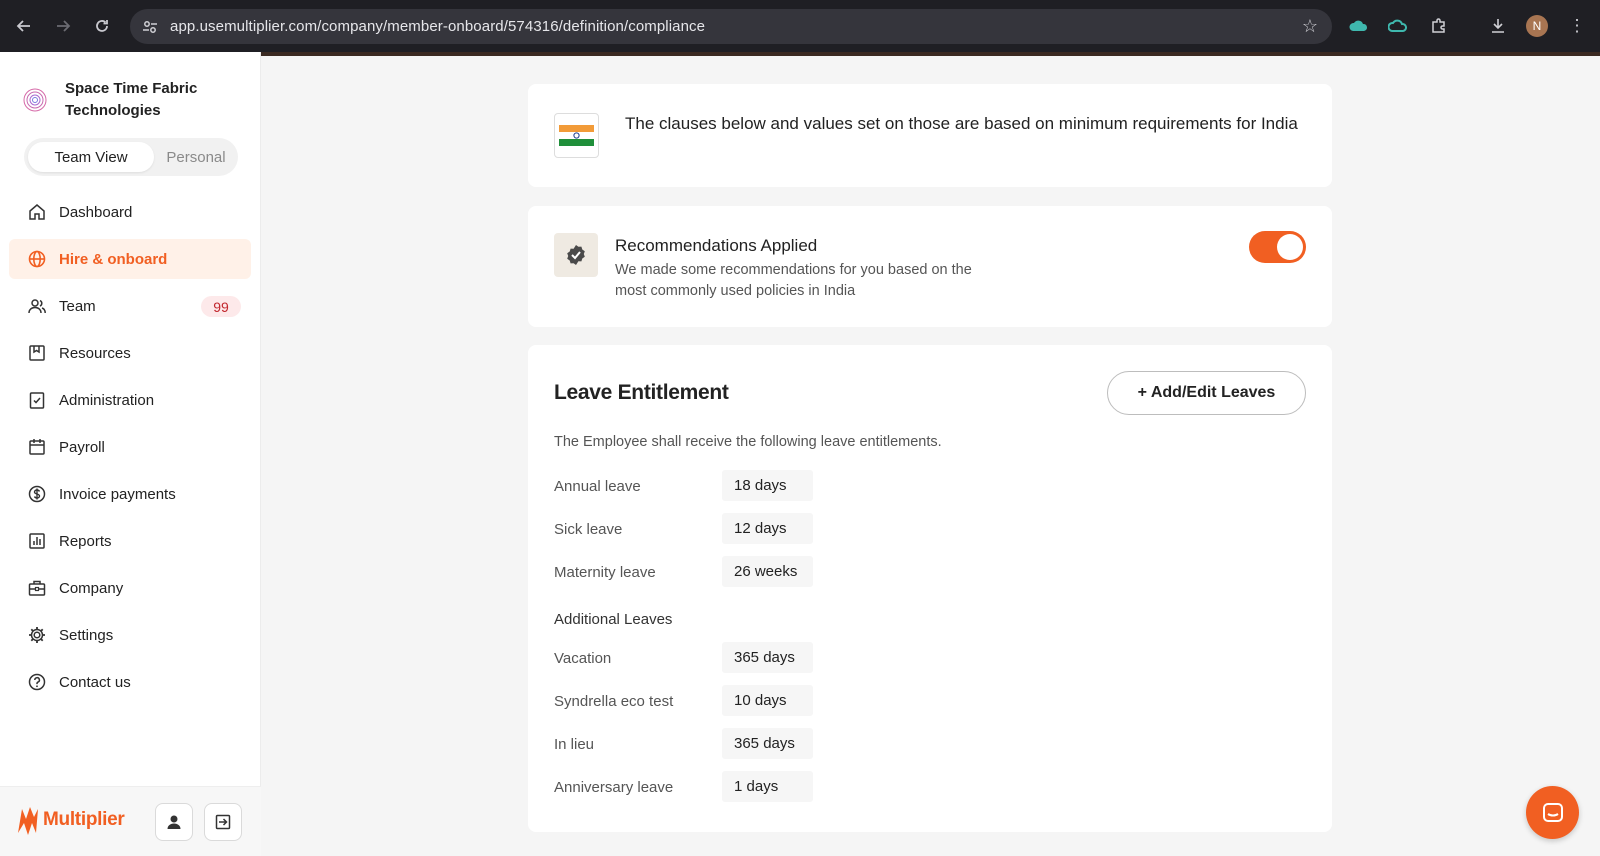 Image resolution: width=1600 pixels, height=856 pixels. Describe the element at coordinates (91, 588) in the screenshot. I see `sidebar-item-label: Company` at that location.